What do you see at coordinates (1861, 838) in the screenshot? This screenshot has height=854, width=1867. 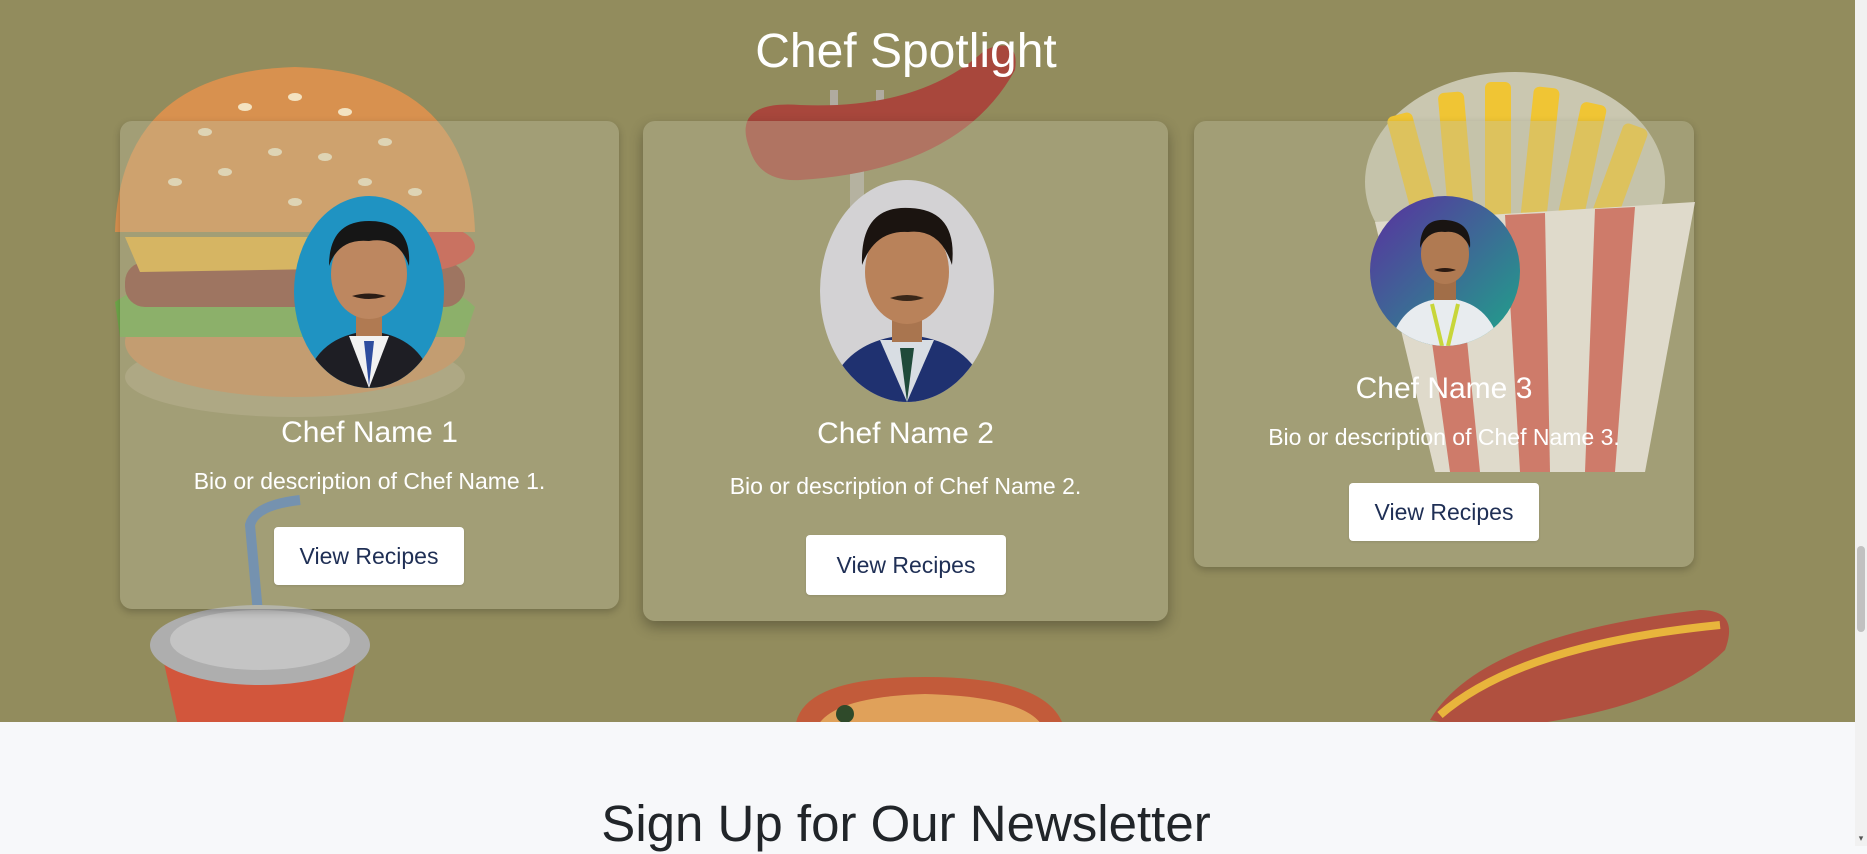 I see `scroll-down-arrow-icon: ▾` at bounding box center [1861, 838].